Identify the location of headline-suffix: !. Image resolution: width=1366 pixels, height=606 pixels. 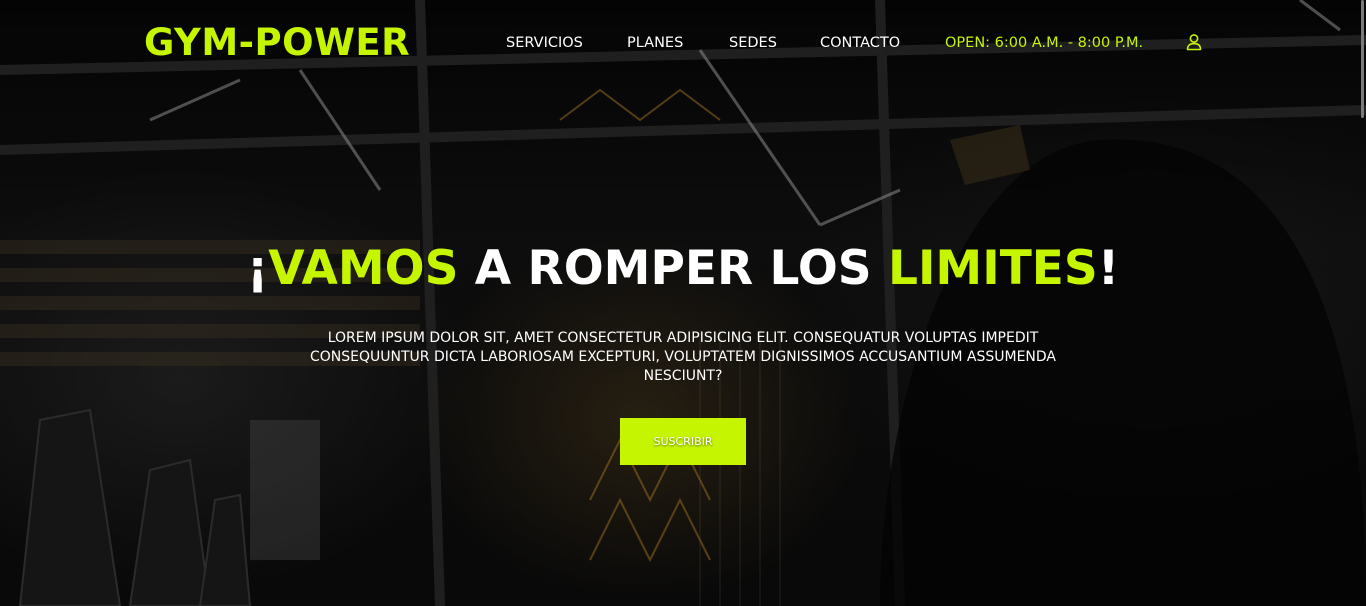
(1108, 268).